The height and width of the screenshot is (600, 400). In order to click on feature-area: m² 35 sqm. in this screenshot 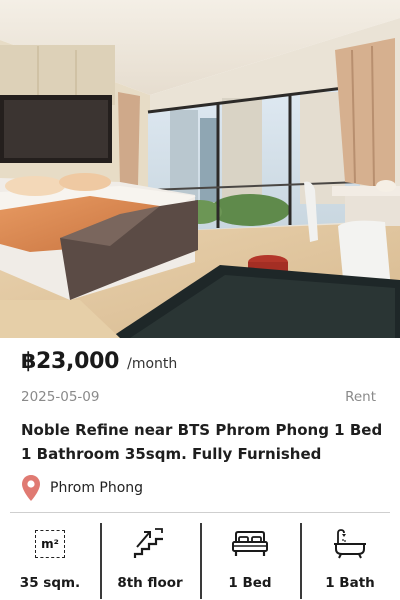, I will do `click(50, 556)`.